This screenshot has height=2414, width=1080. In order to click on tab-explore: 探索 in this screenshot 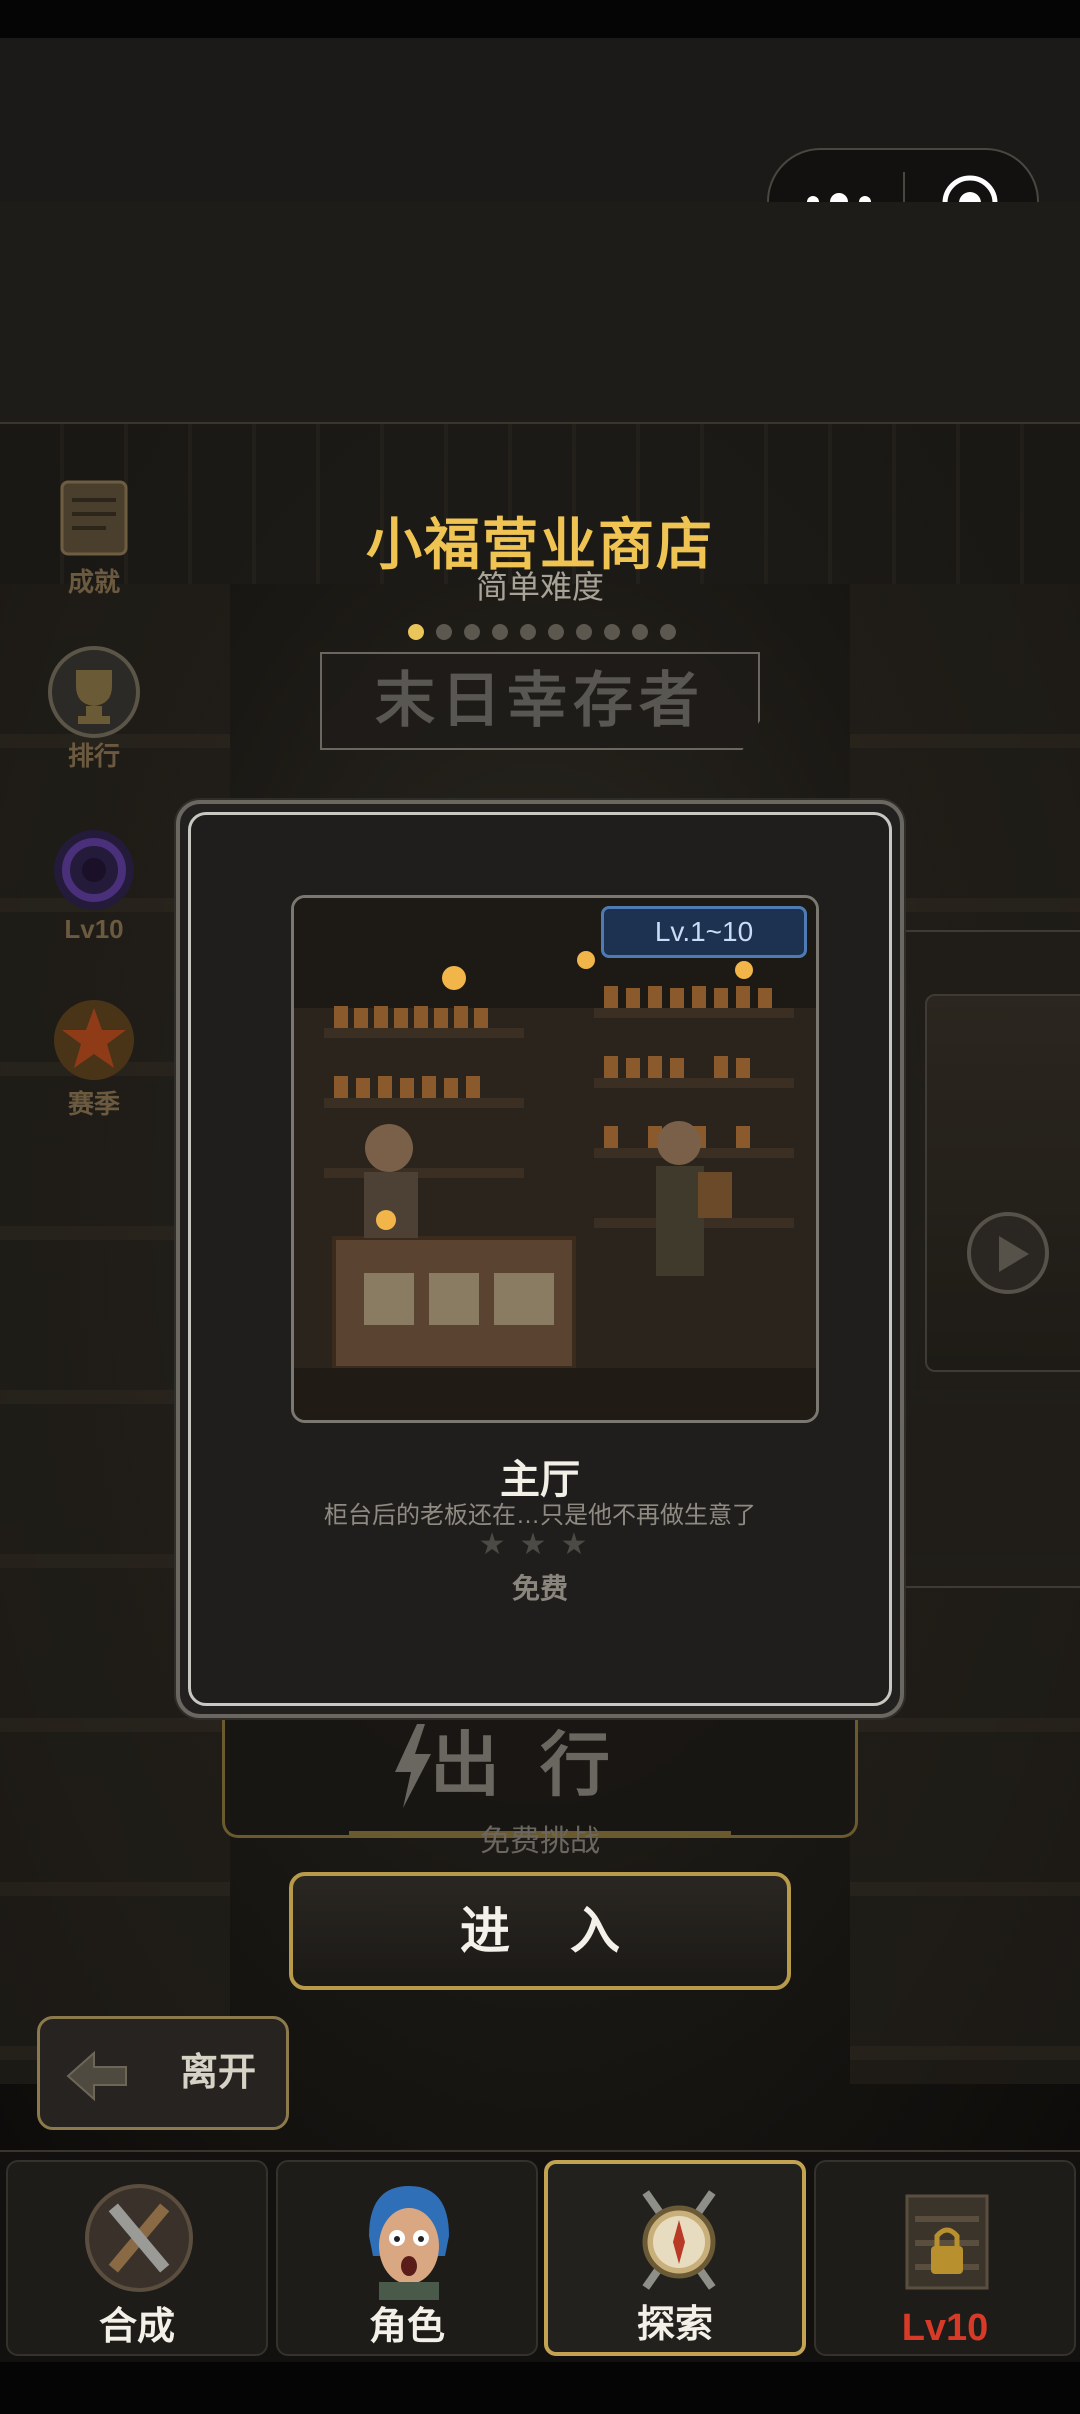, I will do `click(675, 2258)`.